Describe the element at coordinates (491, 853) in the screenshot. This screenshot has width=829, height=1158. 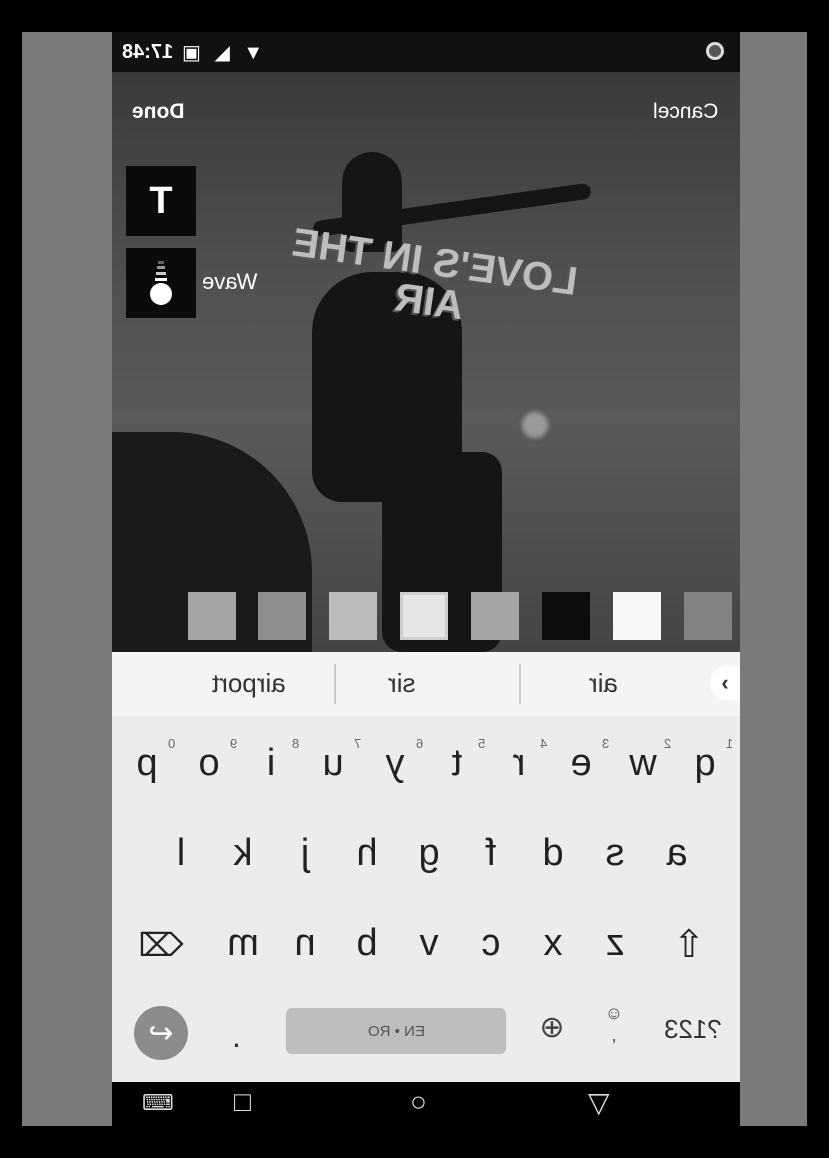
I see `key-f: f` at that location.